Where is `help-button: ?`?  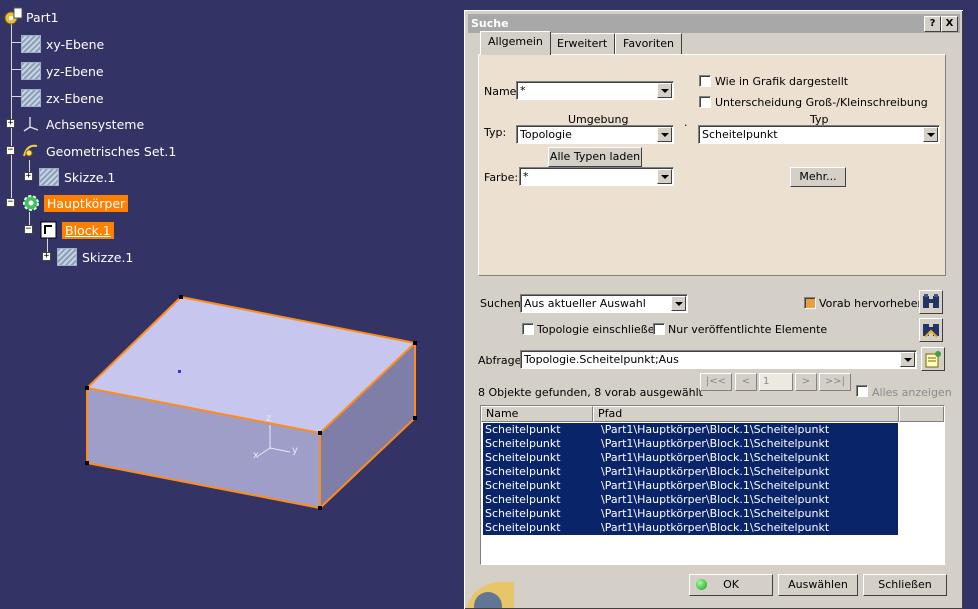
help-button: ? is located at coordinates (932, 24).